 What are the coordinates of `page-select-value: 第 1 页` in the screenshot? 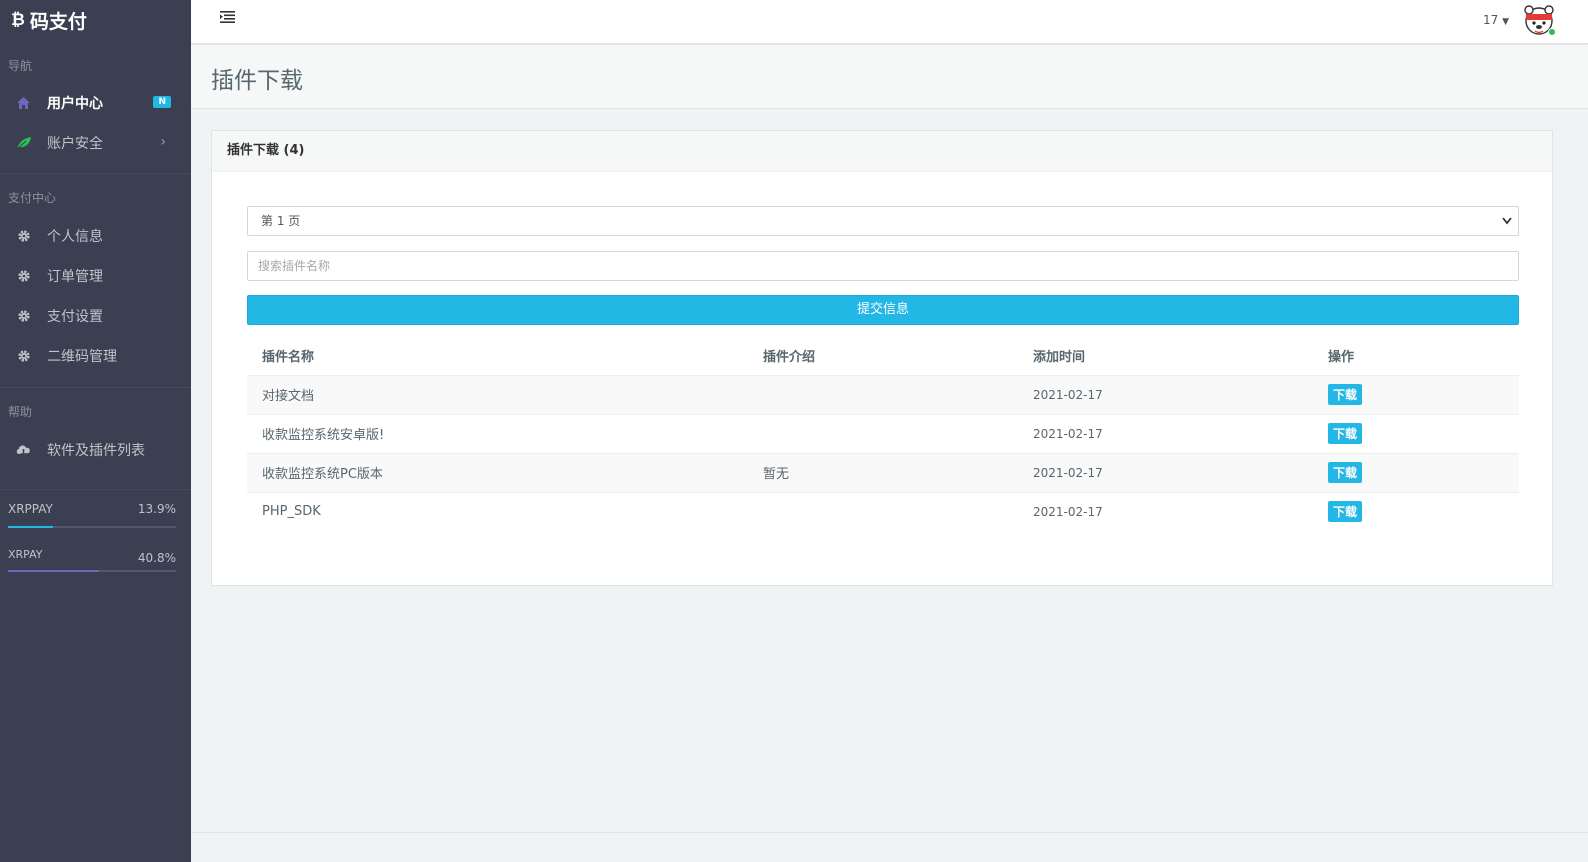 It's located at (281, 221).